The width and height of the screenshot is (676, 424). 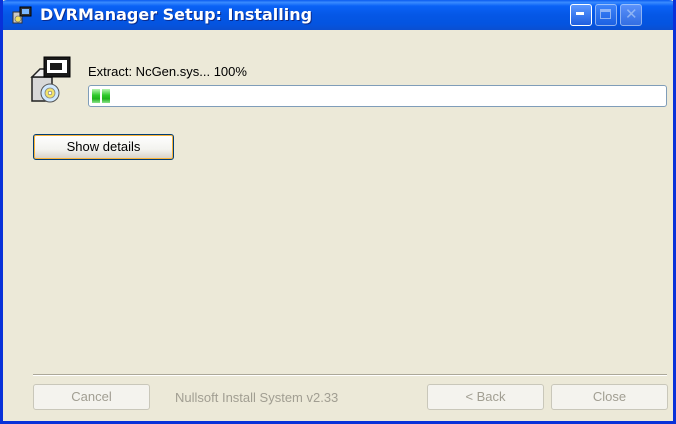 I want to click on window-title: DVRManager Setup: Installing, so click(x=176, y=14).